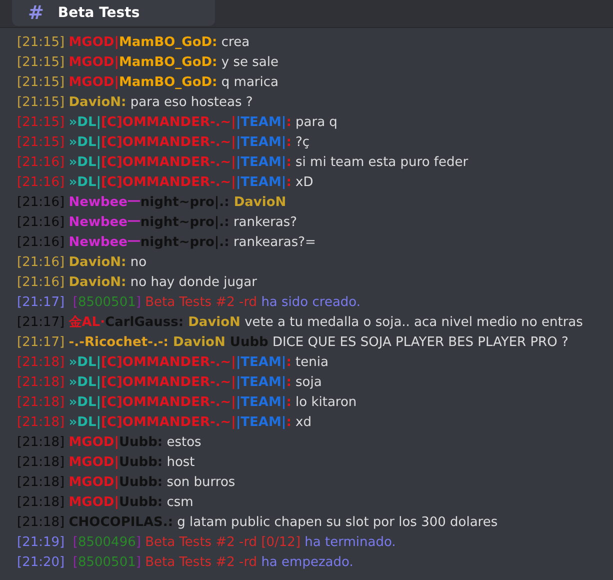 The height and width of the screenshot is (580, 613). Describe the element at coordinates (41, 562) in the screenshot. I see `timestamp: [21:20]` at that location.